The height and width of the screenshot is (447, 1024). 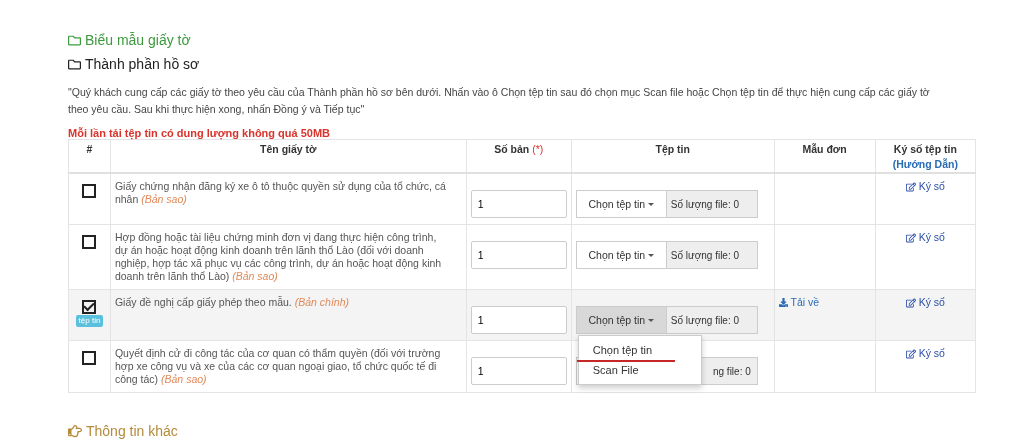 What do you see at coordinates (783, 302) in the screenshot?
I see `download-icon` at bounding box center [783, 302].